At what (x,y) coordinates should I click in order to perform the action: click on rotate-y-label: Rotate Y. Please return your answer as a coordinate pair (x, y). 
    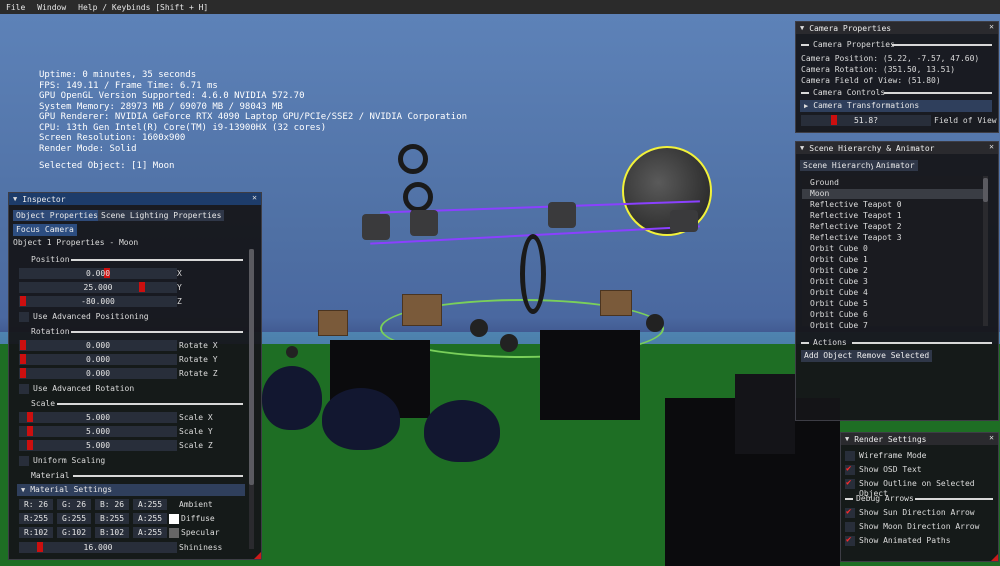
    Looking at the image, I should click on (198, 359).